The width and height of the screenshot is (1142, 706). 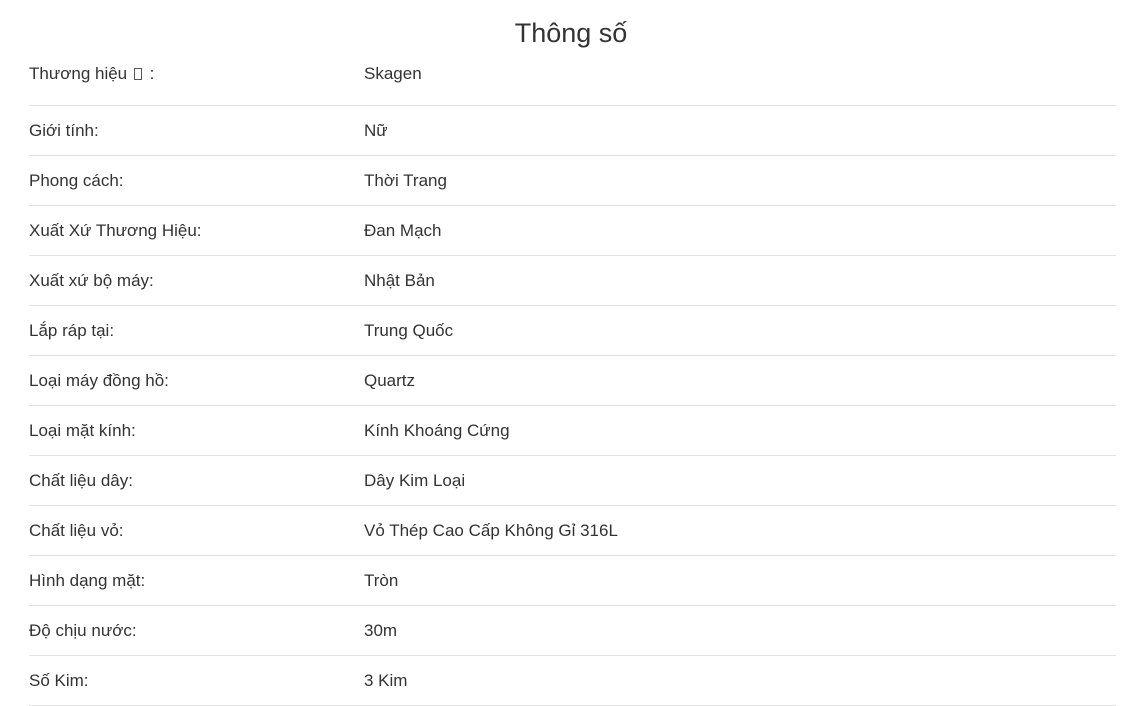 I want to click on spec-label-style: Phong cách:, so click(x=76, y=180).